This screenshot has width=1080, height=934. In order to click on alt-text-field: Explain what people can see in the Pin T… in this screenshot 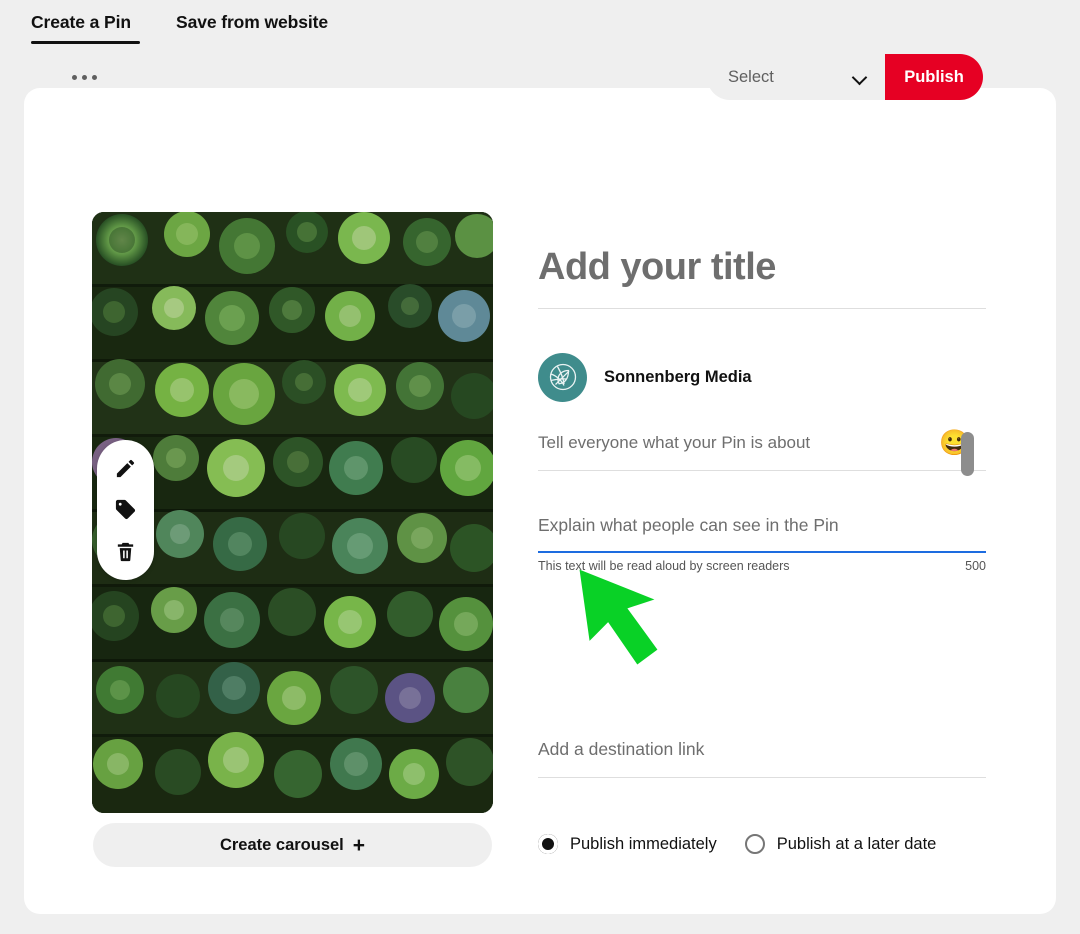, I will do `click(762, 543)`.